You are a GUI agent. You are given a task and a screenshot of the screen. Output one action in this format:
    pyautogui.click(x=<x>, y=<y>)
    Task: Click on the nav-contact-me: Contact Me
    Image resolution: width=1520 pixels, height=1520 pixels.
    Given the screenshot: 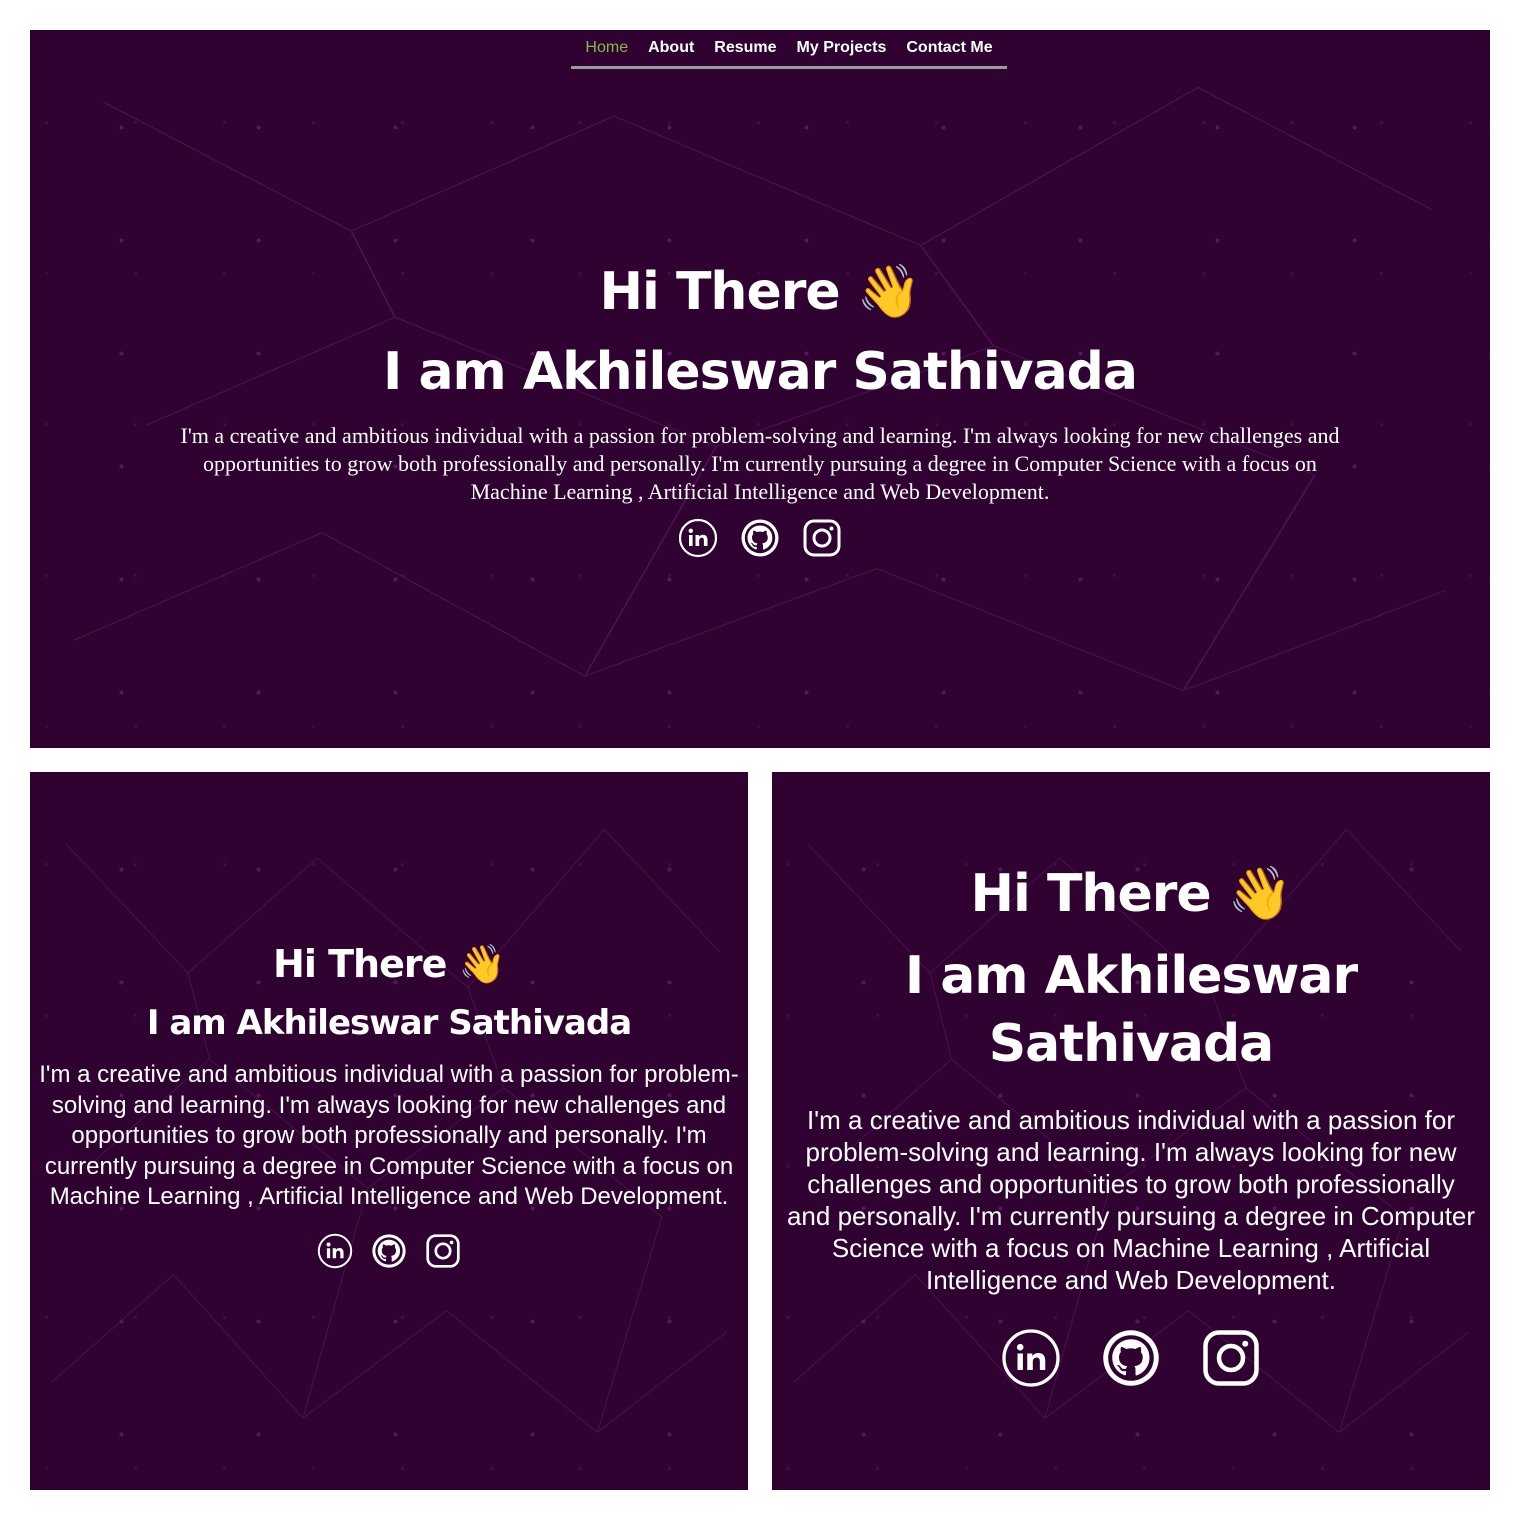 What is the action you would take?
    pyautogui.click(x=949, y=48)
    